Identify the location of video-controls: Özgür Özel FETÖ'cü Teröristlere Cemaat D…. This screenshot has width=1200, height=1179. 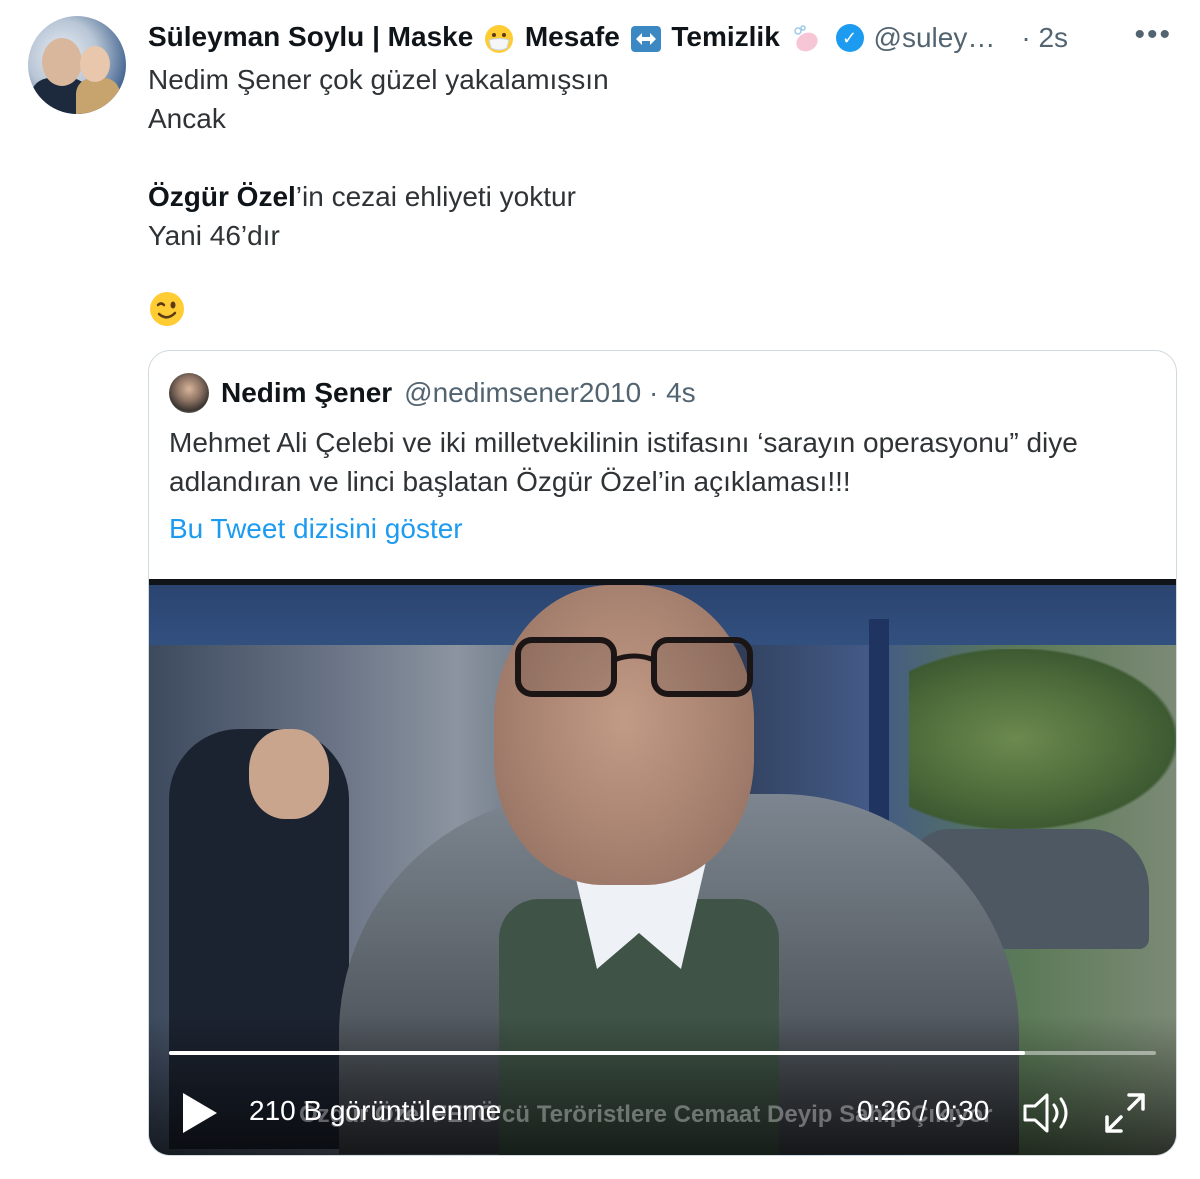
(662, 1117).